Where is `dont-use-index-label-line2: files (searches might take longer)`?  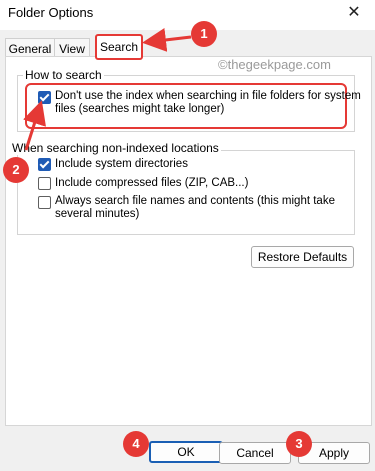 dont-use-index-label-line2: files (searches might take longer) is located at coordinates (140, 109).